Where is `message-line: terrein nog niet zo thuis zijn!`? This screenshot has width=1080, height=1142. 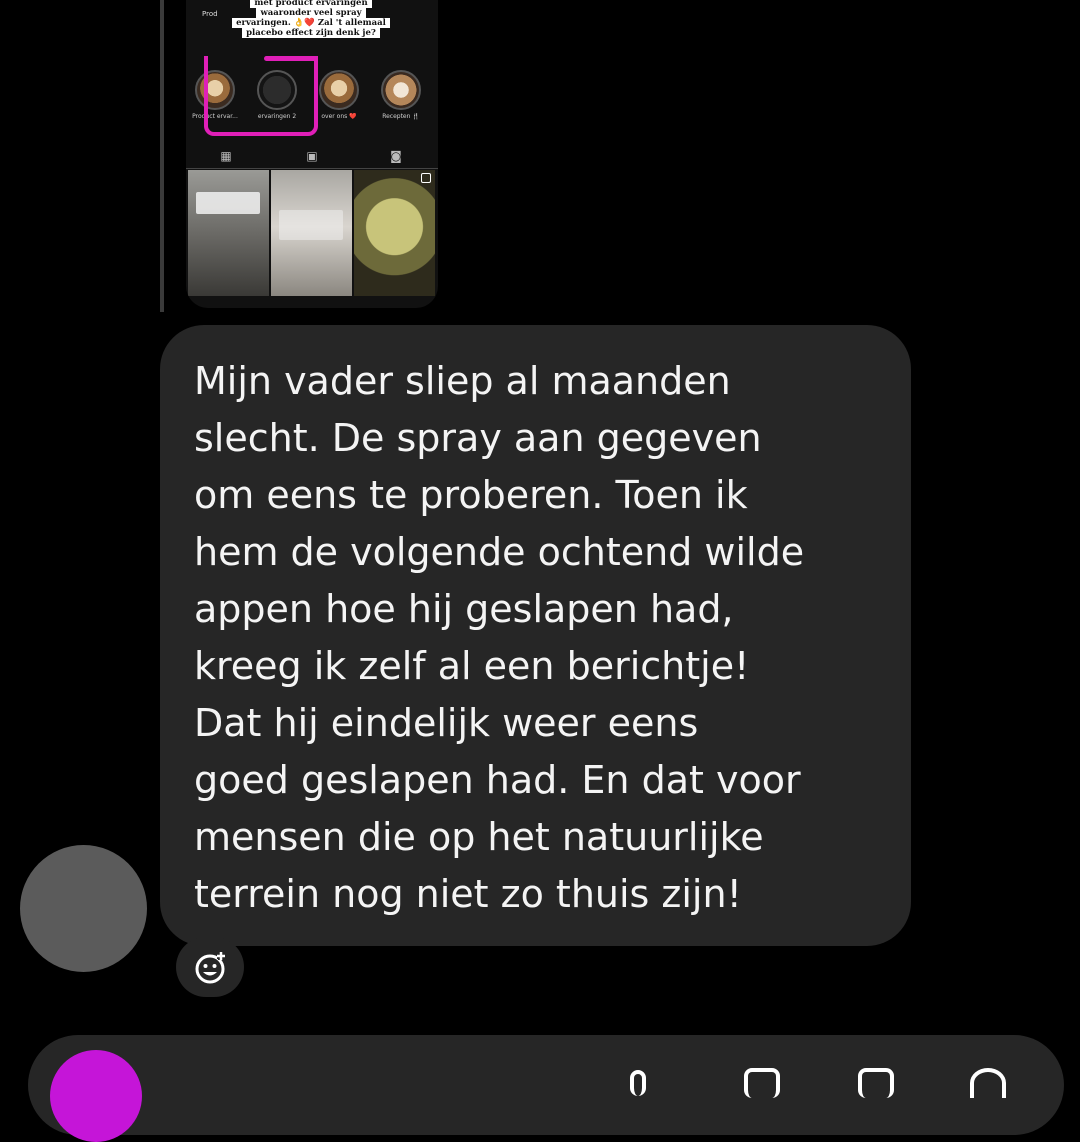 message-line: terrein nog niet zo thuis zijn! is located at coordinates (468, 894).